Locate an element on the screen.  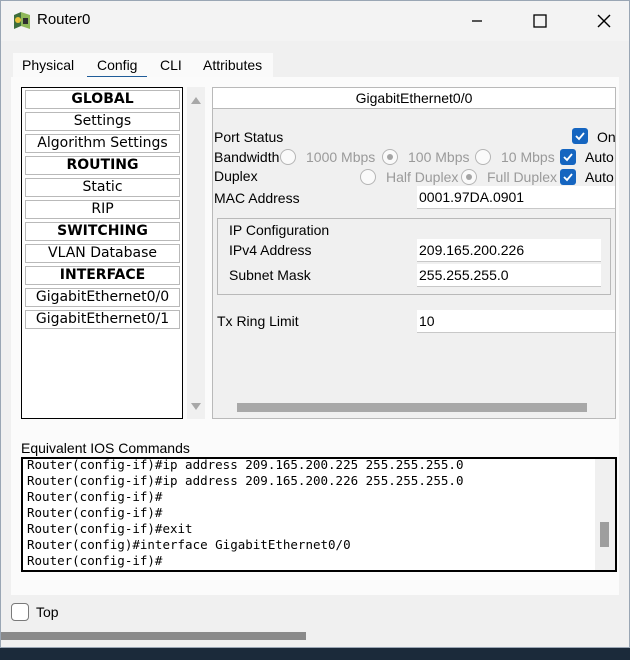
subnet-mask-field: 255.255.255.0 is located at coordinates (509, 275).